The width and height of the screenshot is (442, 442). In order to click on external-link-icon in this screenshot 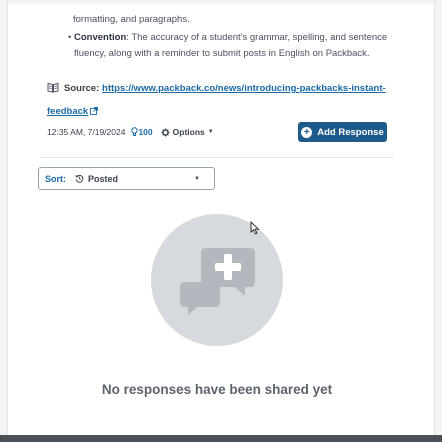, I will do `click(94, 112)`.